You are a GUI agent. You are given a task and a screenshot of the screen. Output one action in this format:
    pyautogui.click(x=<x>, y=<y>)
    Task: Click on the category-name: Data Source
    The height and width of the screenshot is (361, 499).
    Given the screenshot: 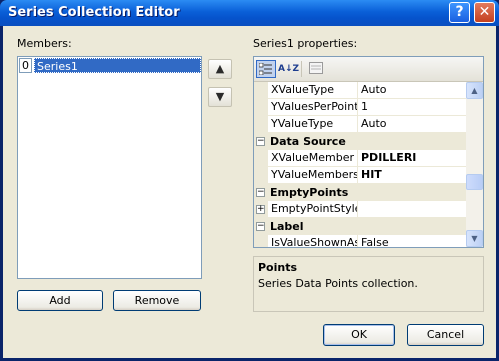 What is the action you would take?
    pyautogui.click(x=308, y=141)
    